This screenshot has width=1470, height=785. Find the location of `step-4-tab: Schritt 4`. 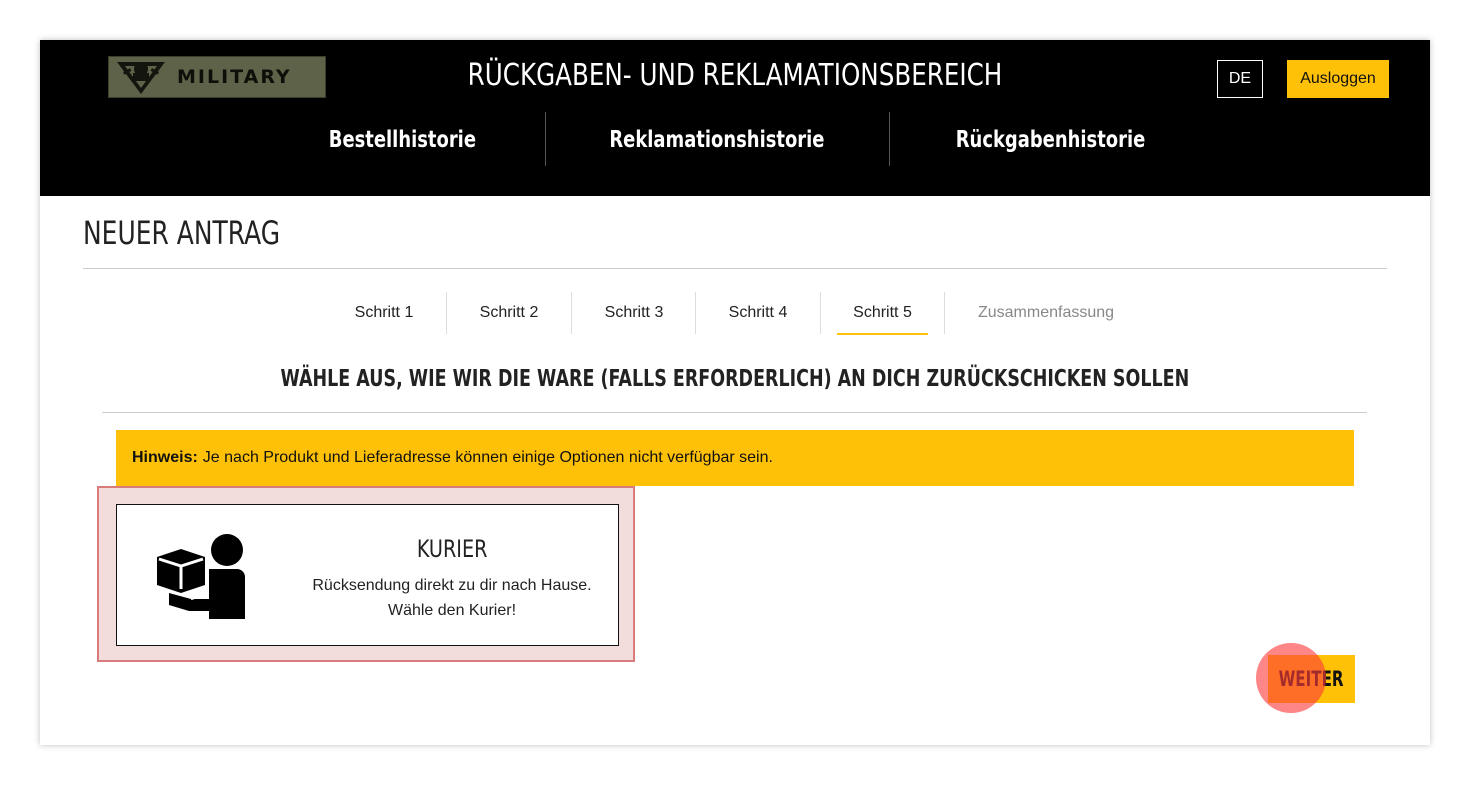

step-4-tab: Schritt 4 is located at coordinates (758, 313).